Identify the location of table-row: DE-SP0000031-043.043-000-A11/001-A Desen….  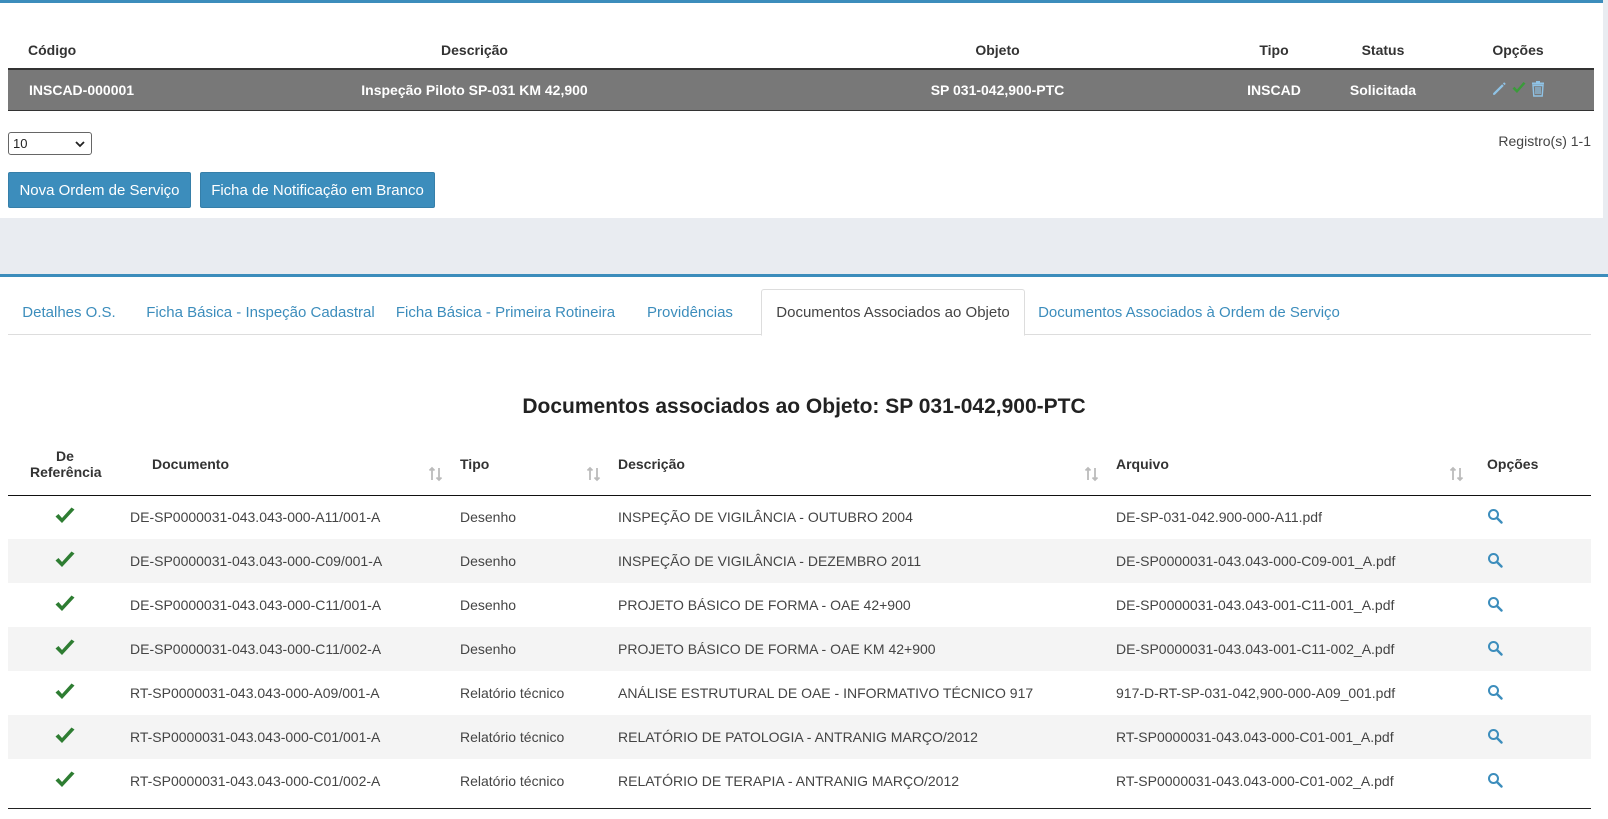
(799, 517).